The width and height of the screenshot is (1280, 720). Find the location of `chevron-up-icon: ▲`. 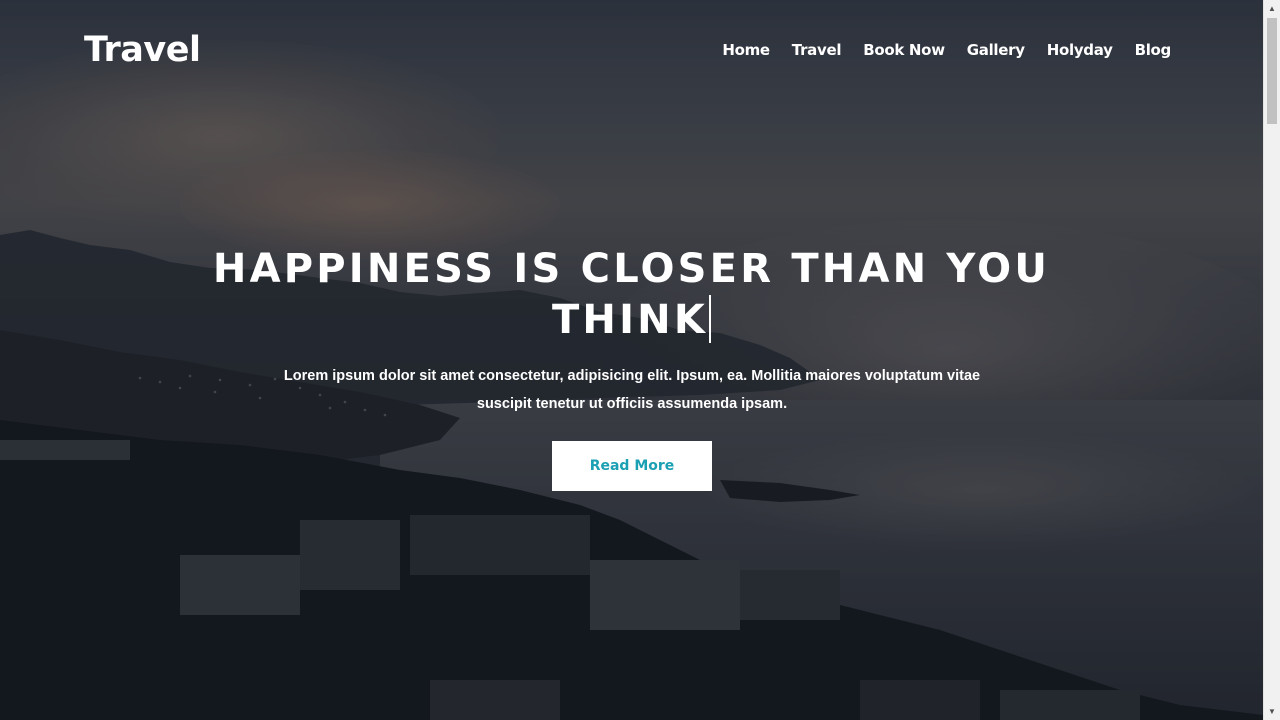

chevron-up-icon: ▲ is located at coordinates (1272, 8).